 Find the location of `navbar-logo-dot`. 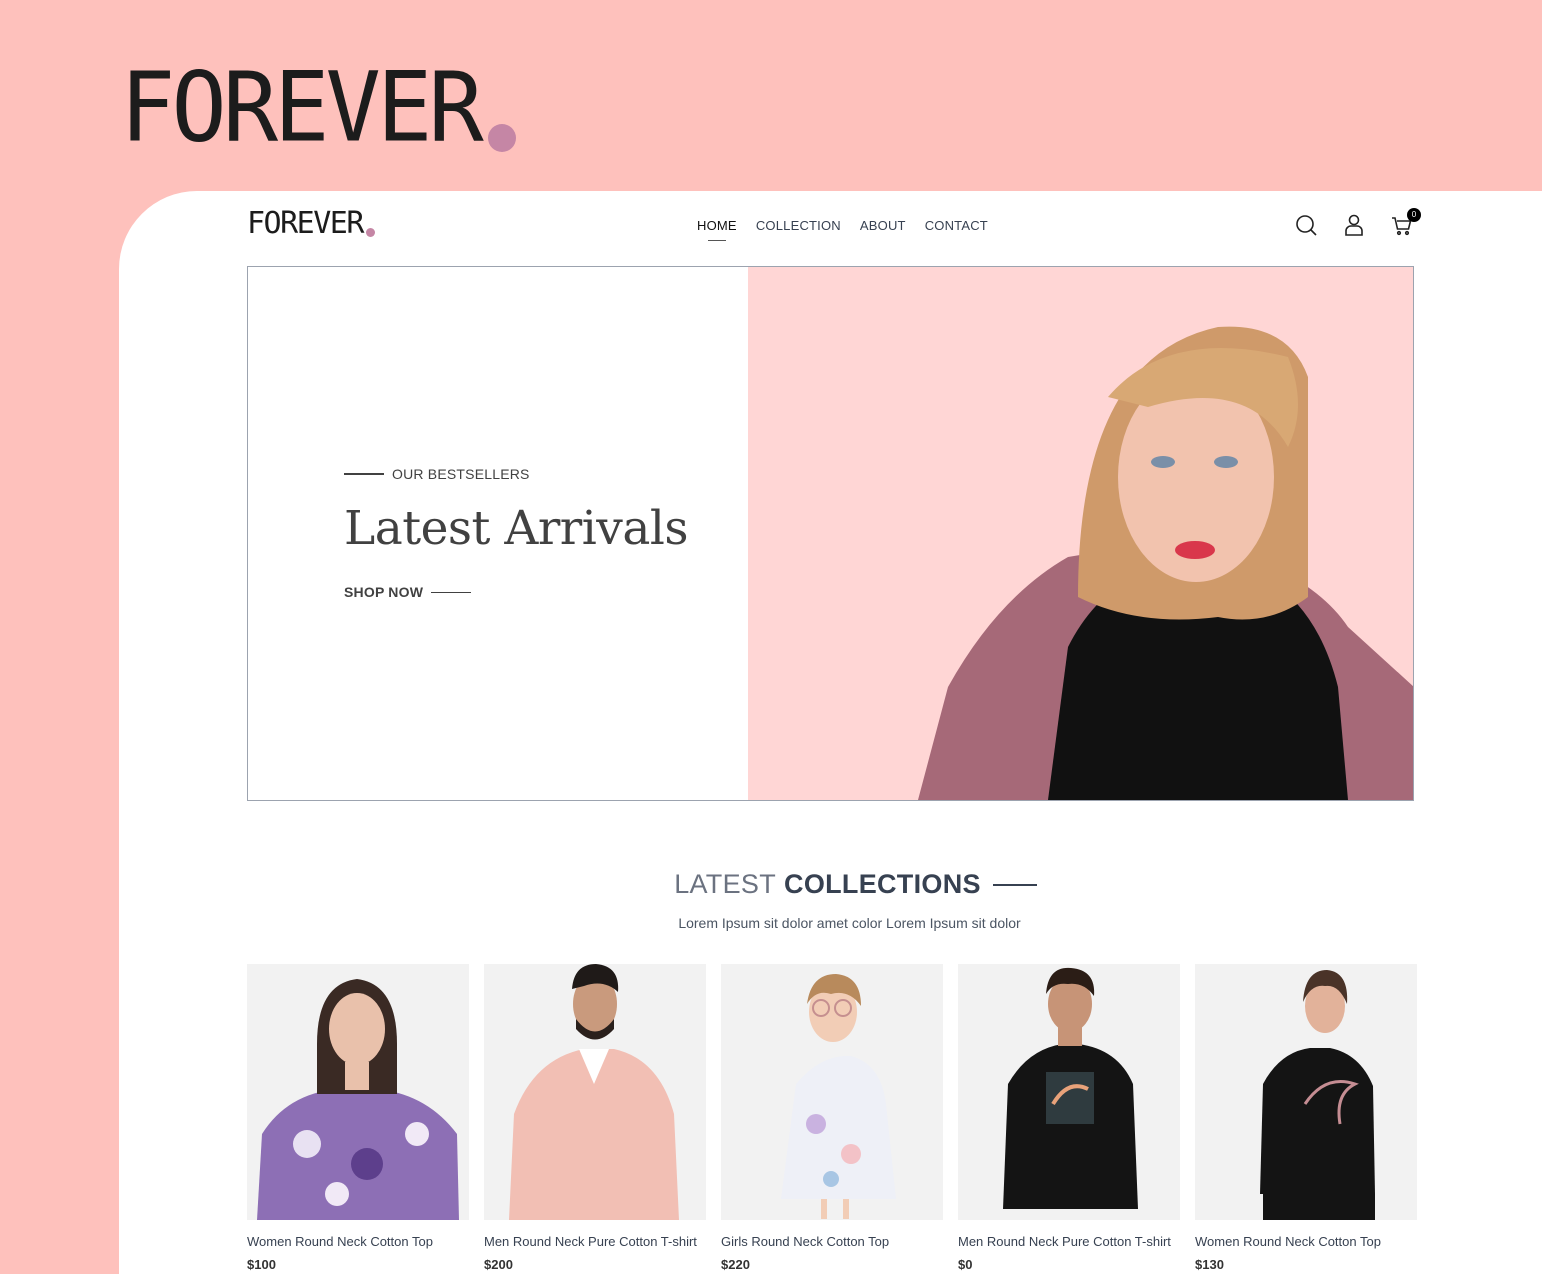

navbar-logo-dot is located at coordinates (370, 232).